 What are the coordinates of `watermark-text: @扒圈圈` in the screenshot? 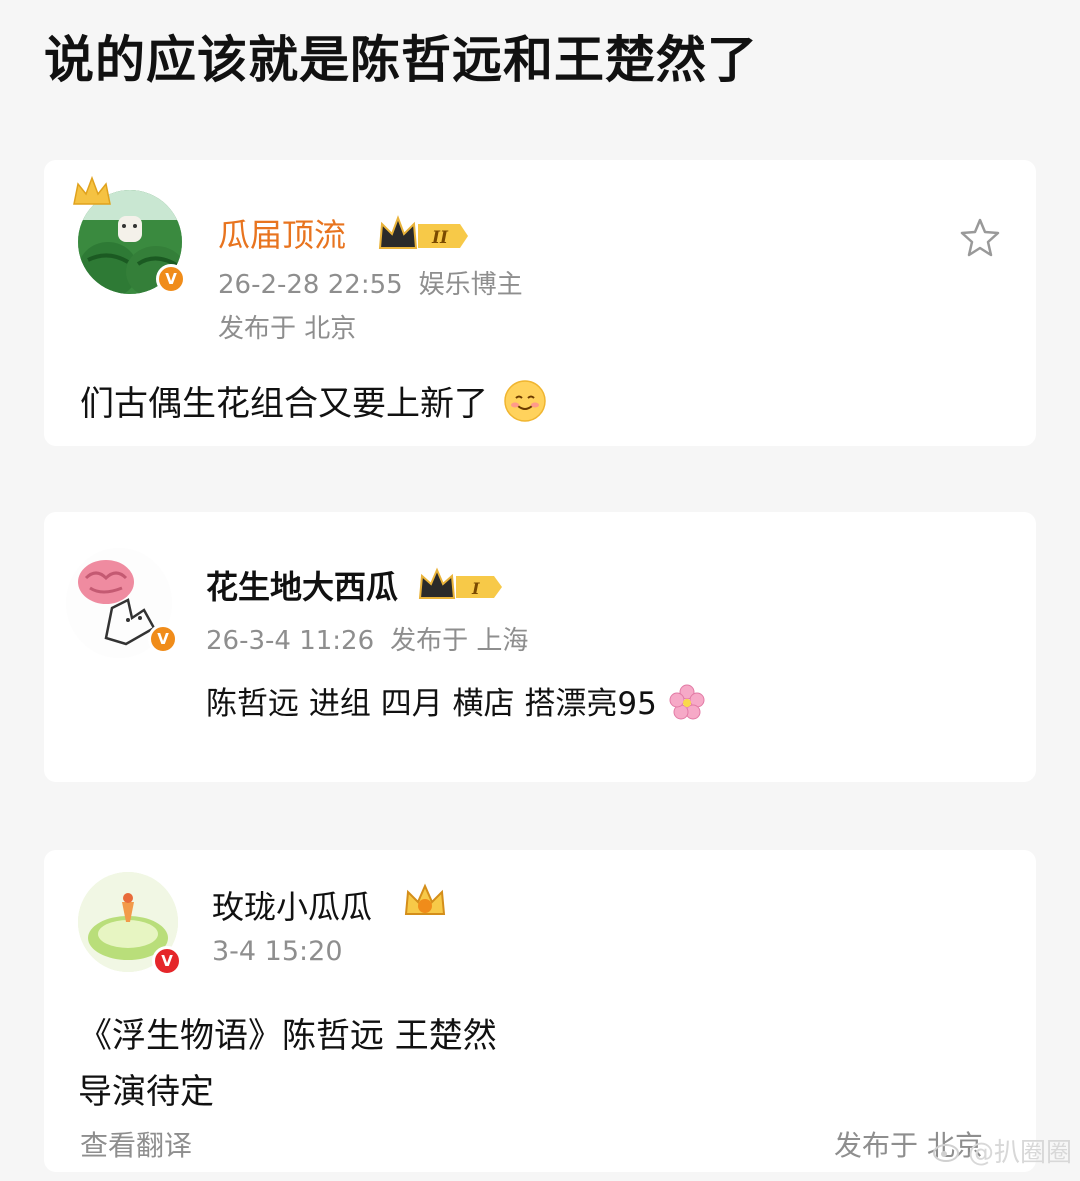 It's located at (1019, 1153).